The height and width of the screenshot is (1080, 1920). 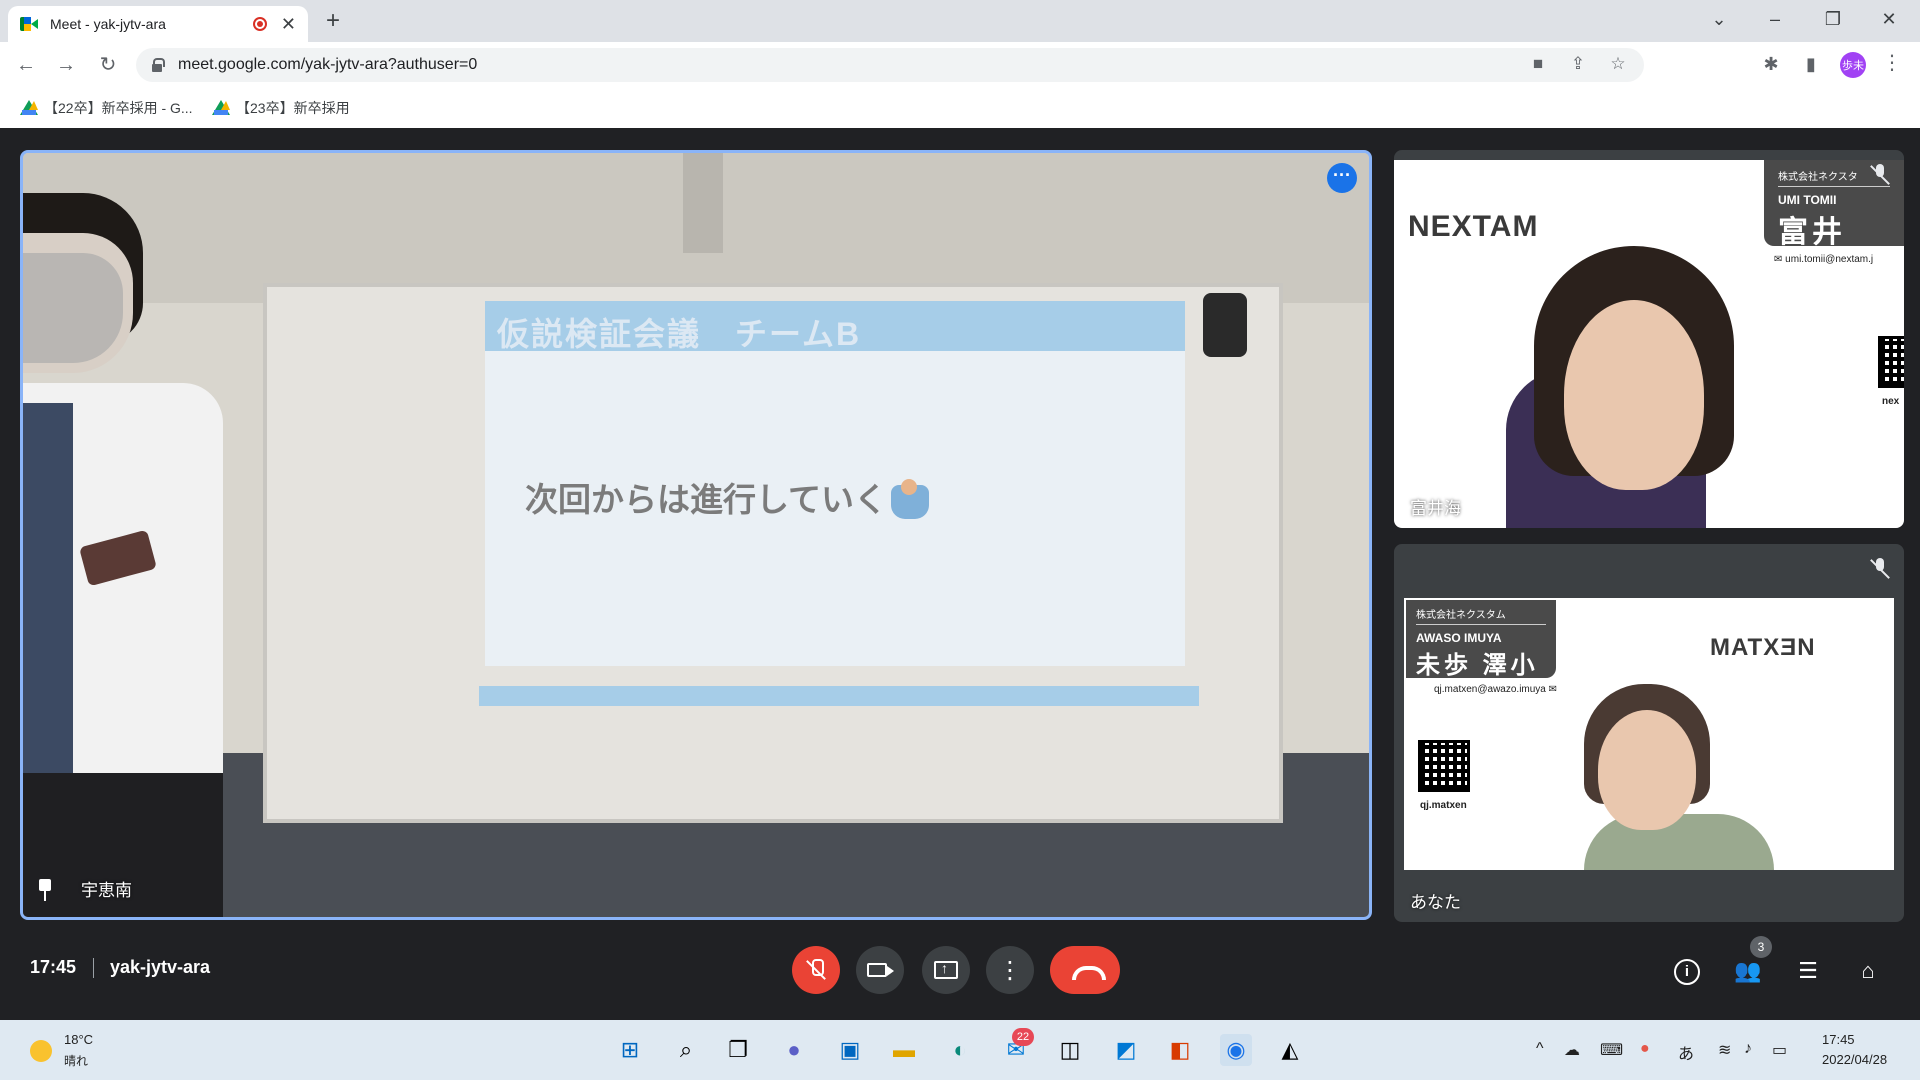 What do you see at coordinates (1775, 19) in the screenshot?
I see `minimize-button: –` at bounding box center [1775, 19].